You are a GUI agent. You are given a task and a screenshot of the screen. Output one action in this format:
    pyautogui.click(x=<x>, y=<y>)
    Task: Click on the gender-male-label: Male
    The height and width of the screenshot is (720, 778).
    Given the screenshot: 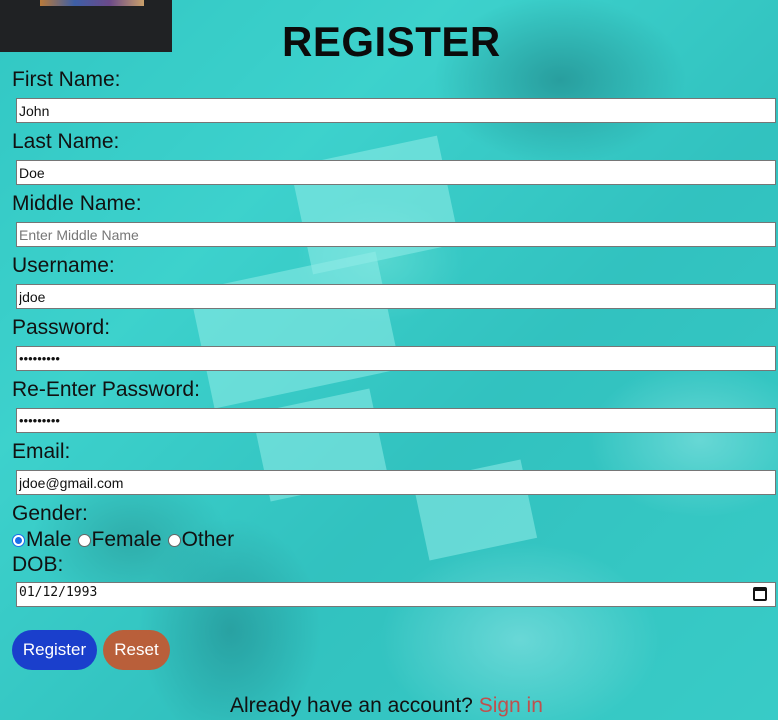 What is the action you would take?
    pyautogui.click(x=49, y=539)
    